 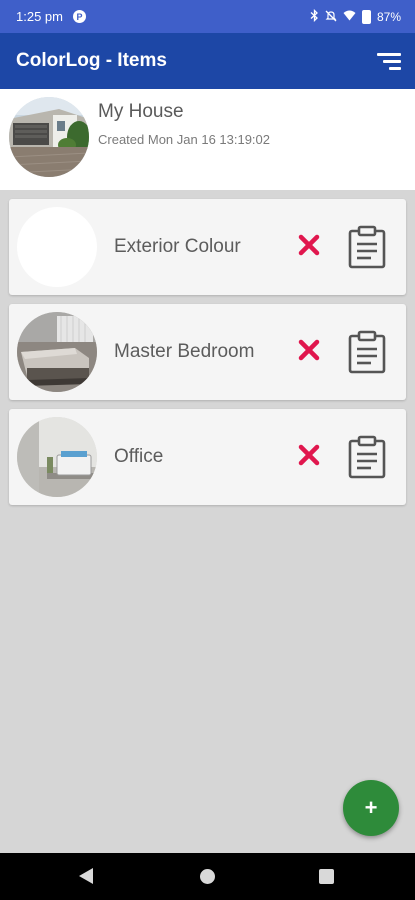 I want to click on item-name: Office, so click(x=139, y=456).